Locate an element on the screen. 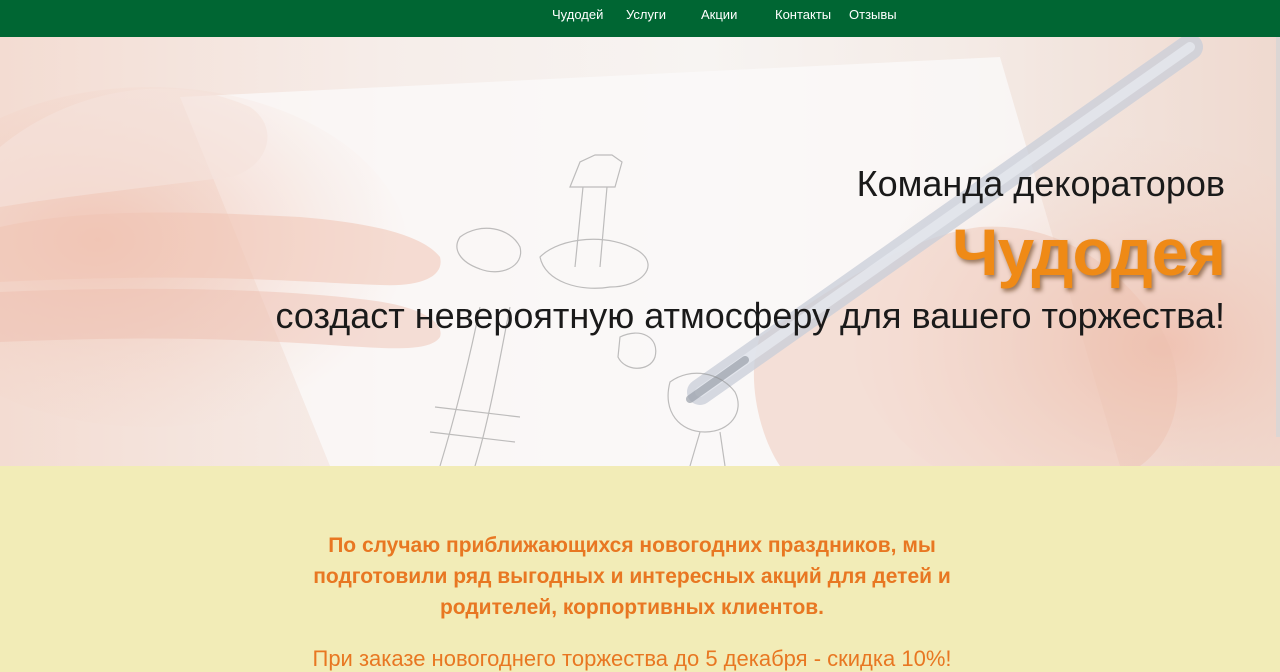  hero-subtitle: Команда декораторов is located at coordinates (1040, 183).